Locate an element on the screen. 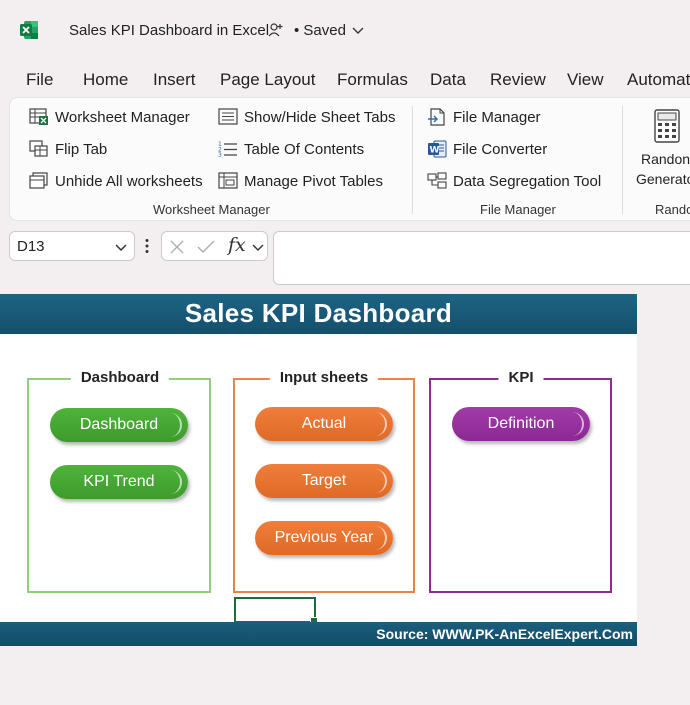  worksheet-manager-icon is located at coordinates (38, 116).